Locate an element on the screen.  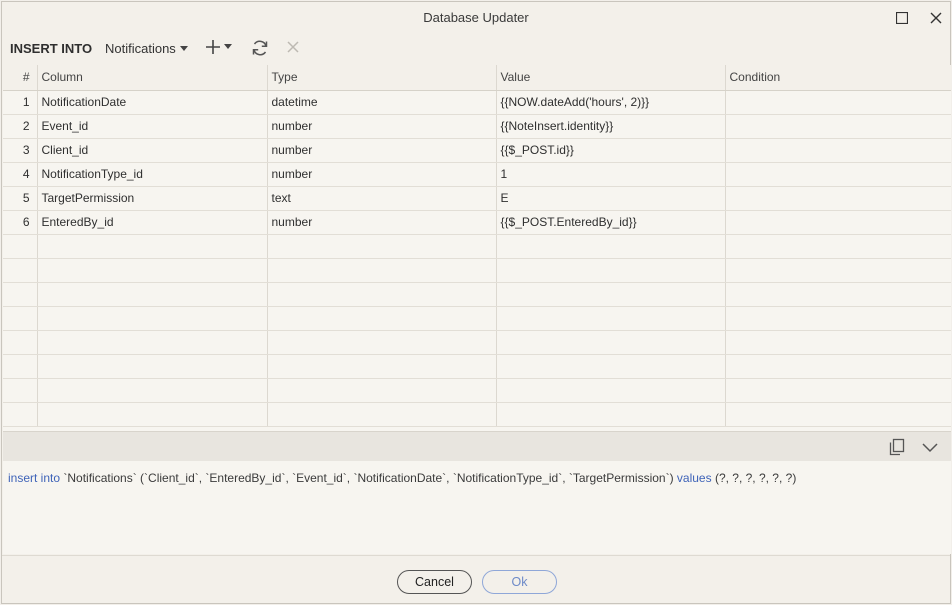
table-row: 4 NotificationType_id number 1 is located at coordinates (477, 174).